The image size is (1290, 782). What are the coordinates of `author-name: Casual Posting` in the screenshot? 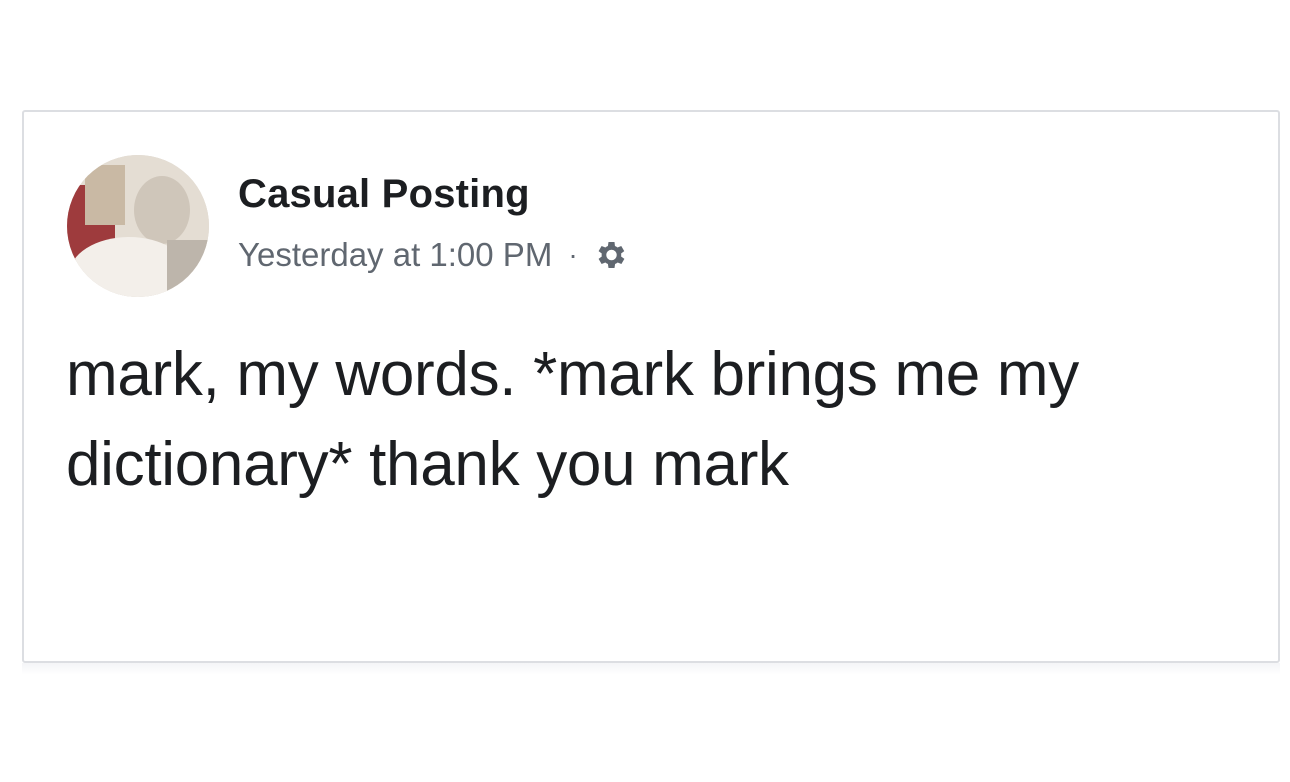 It's located at (384, 194).